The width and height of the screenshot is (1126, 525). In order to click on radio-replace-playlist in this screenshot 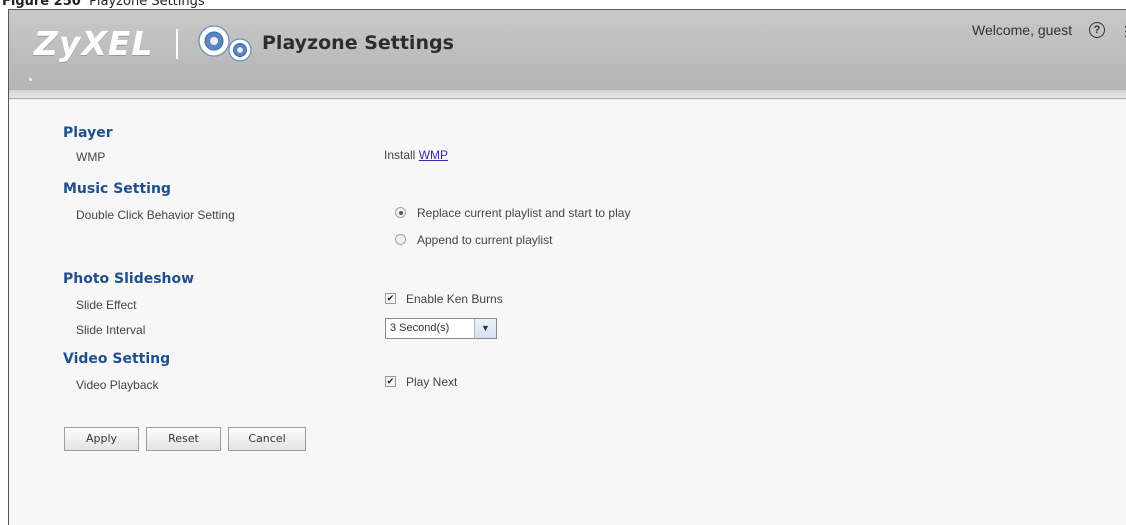, I will do `click(400, 212)`.